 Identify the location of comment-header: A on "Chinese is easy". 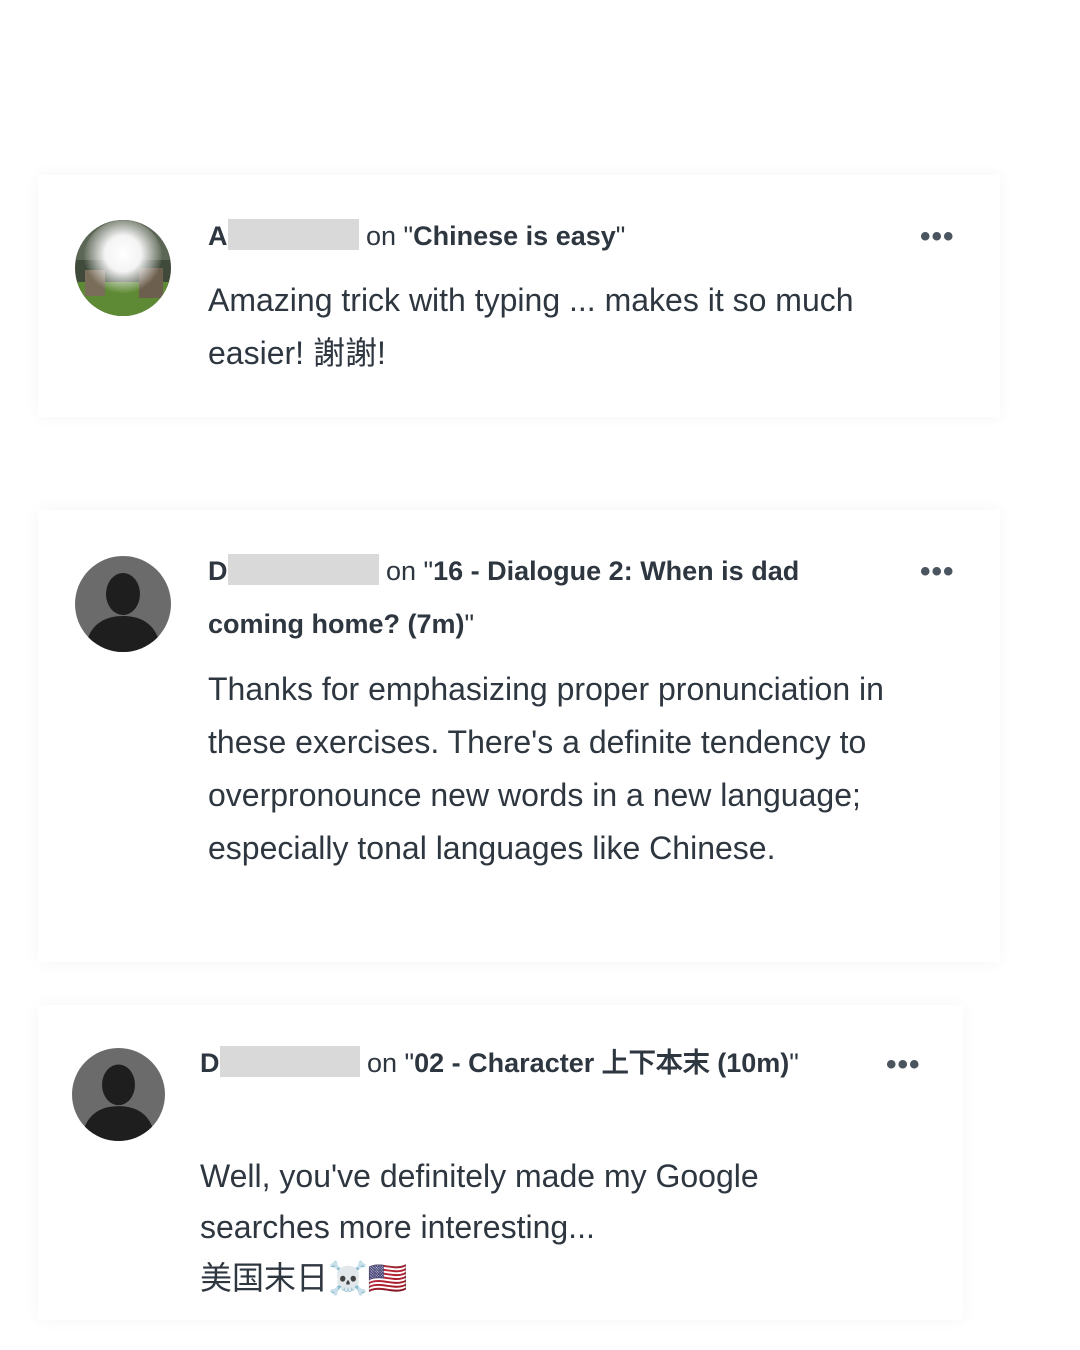
(548, 236).